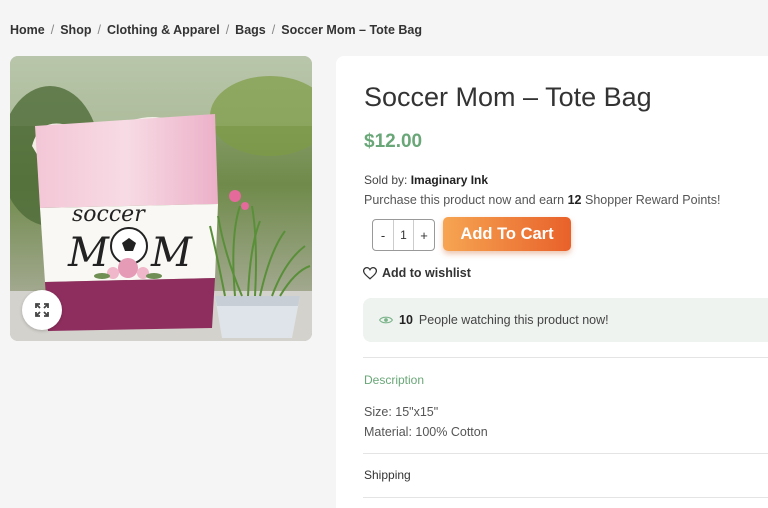 This screenshot has height=508, width=768. What do you see at coordinates (406, 320) in the screenshot?
I see `watching-count: 10` at bounding box center [406, 320].